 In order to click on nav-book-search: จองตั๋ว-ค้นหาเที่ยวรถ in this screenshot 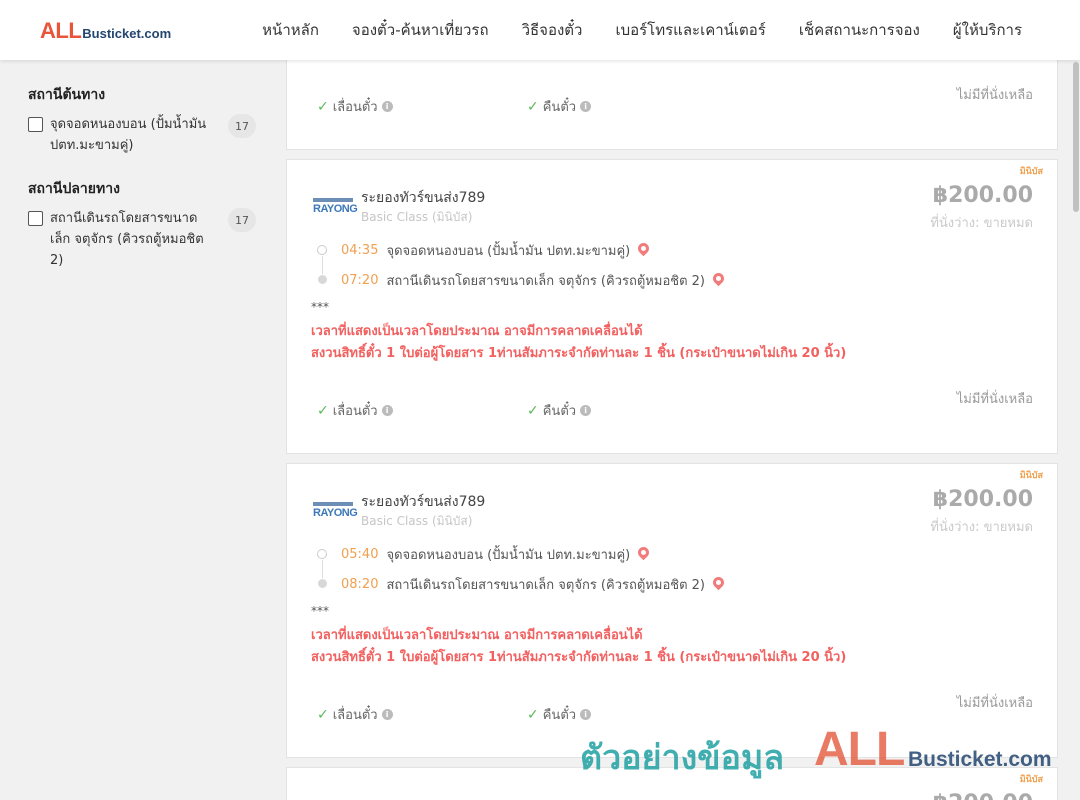, I will do `click(420, 30)`.